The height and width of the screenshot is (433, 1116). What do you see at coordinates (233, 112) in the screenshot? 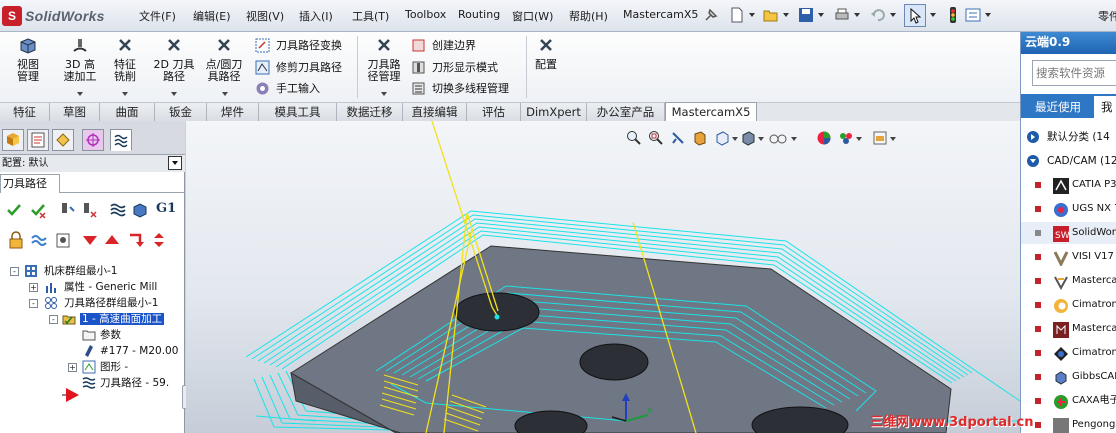
I see `tab-weldments: 焊件` at bounding box center [233, 112].